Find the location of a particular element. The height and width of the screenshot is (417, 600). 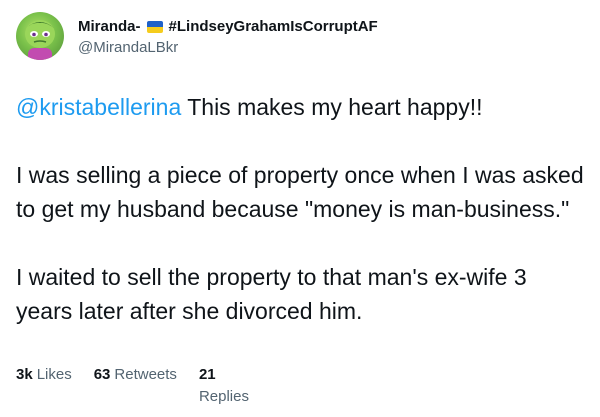

likes-count: 3k is located at coordinates (24, 374).